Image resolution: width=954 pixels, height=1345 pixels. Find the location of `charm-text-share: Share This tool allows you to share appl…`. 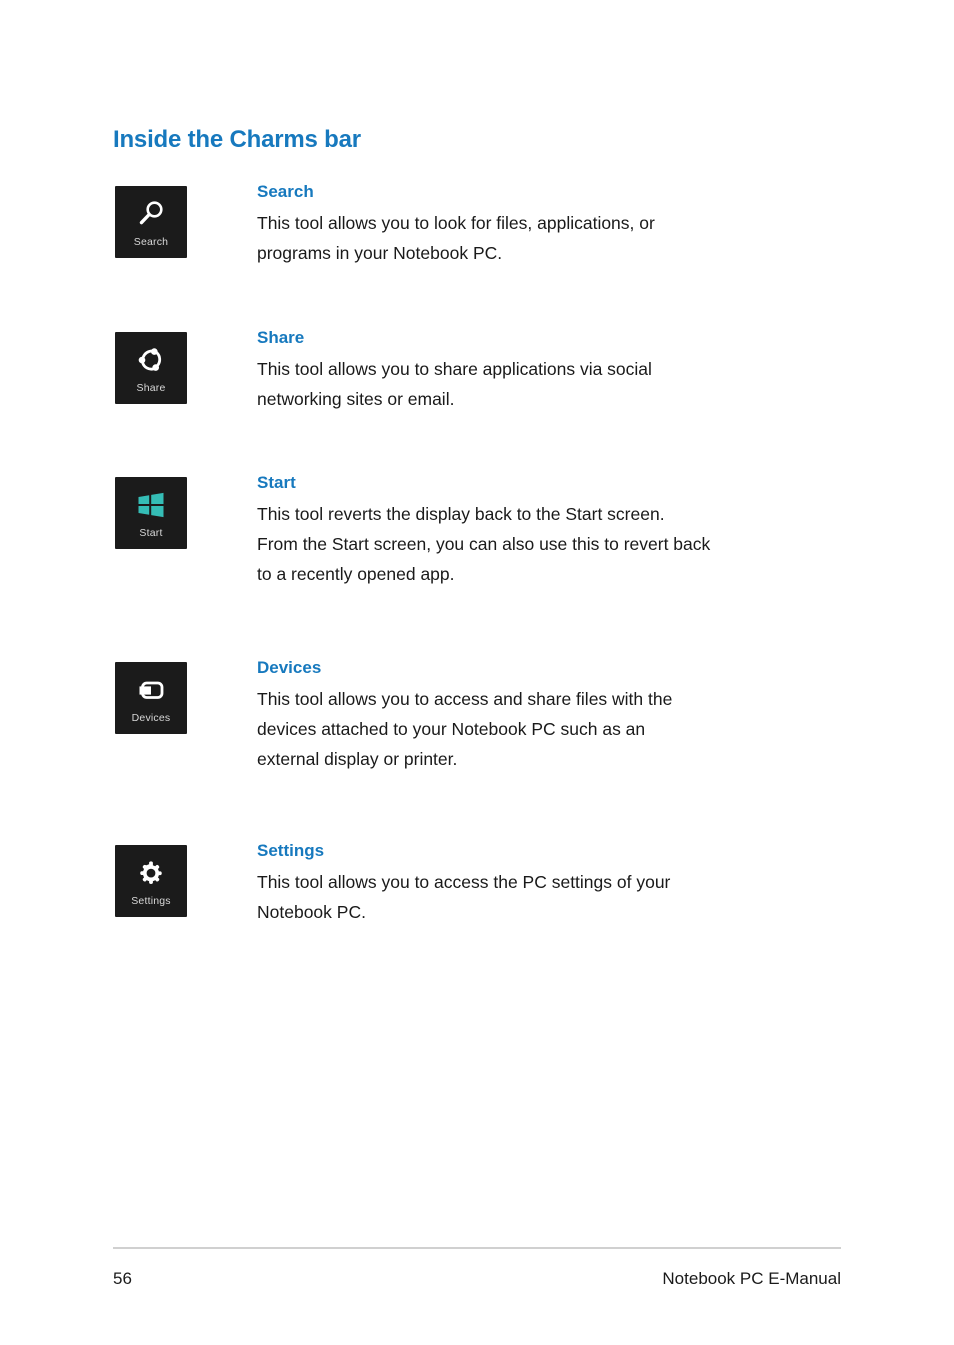

charm-text-share: Share This tool allows you to share appl… is located at coordinates (557, 371).